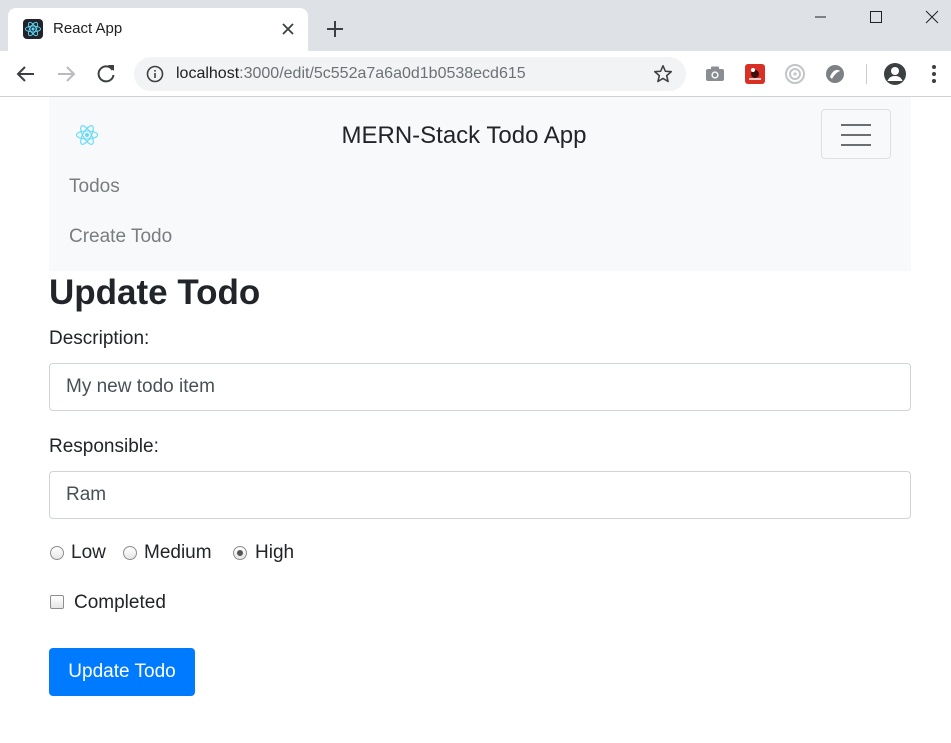 This screenshot has height=743, width=951. Describe the element at coordinates (932, 17) in the screenshot. I see `window-close-icon` at that location.